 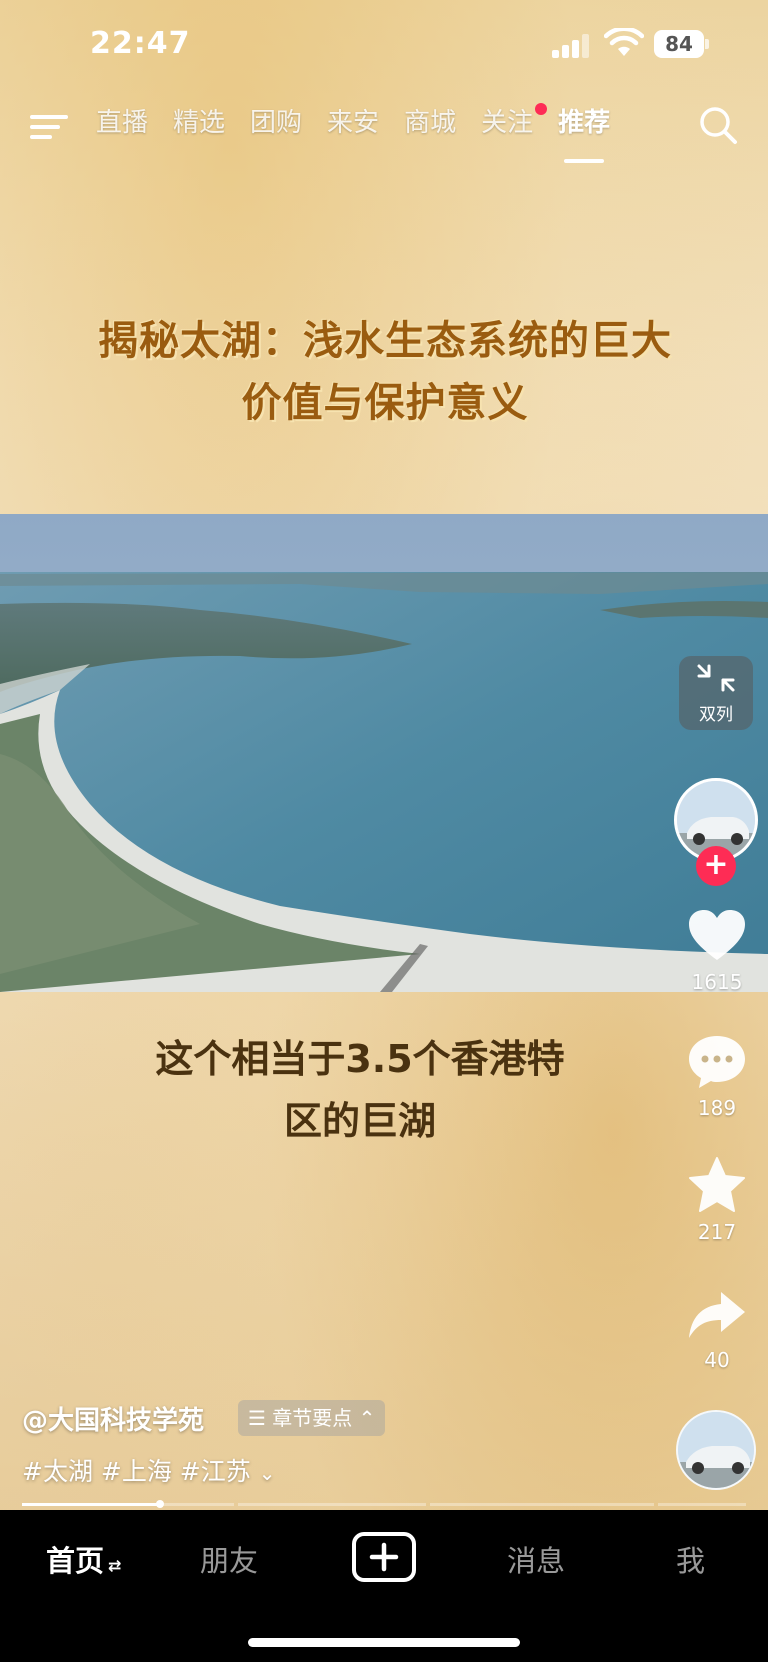 I want to click on tab-live: 直播, so click(x=122, y=127).